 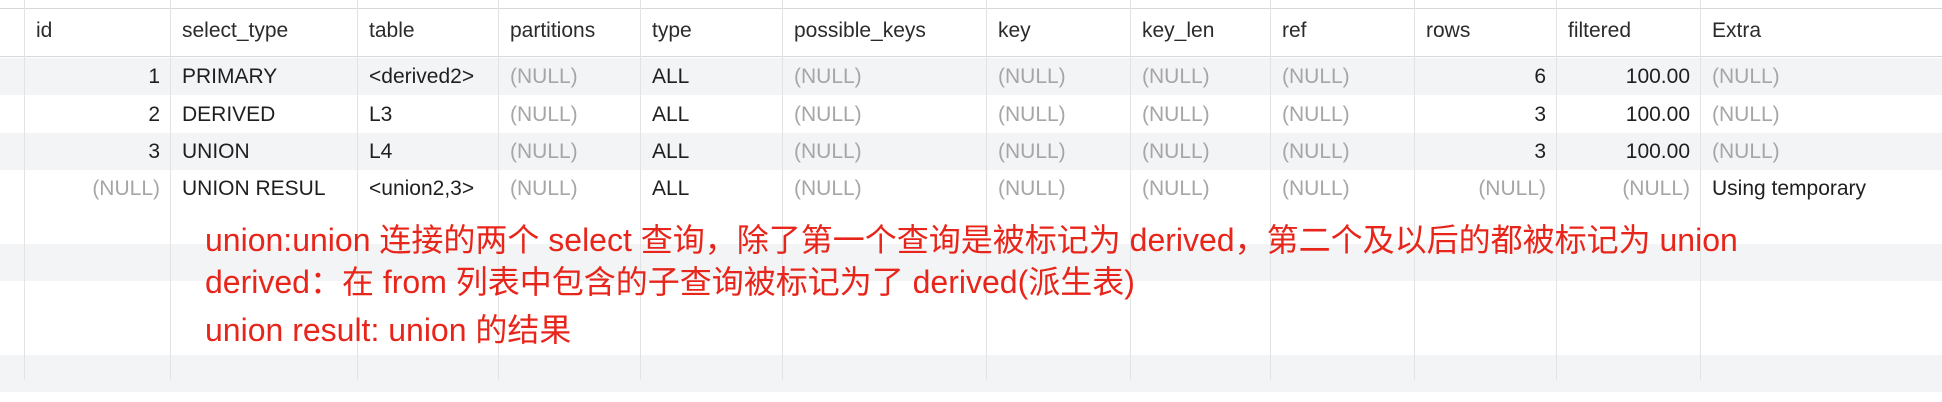 What do you see at coordinates (101, 31) in the screenshot?
I see `column-header-id: id` at bounding box center [101, 31].